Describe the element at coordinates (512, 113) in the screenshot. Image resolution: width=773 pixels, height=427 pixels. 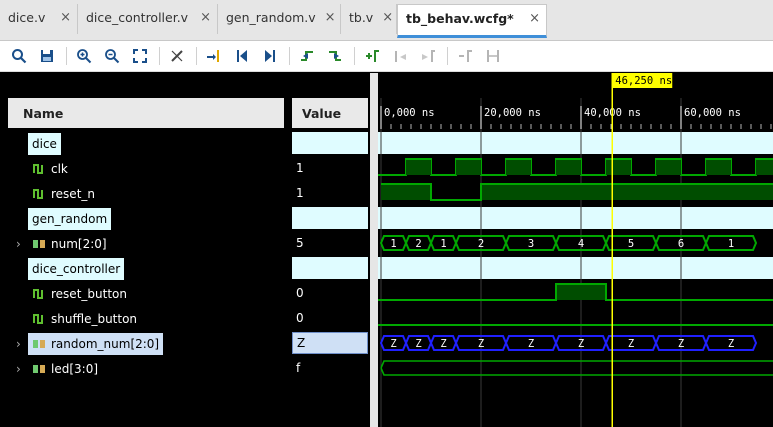
I see `tick-label: 20,000 ns` at that location.